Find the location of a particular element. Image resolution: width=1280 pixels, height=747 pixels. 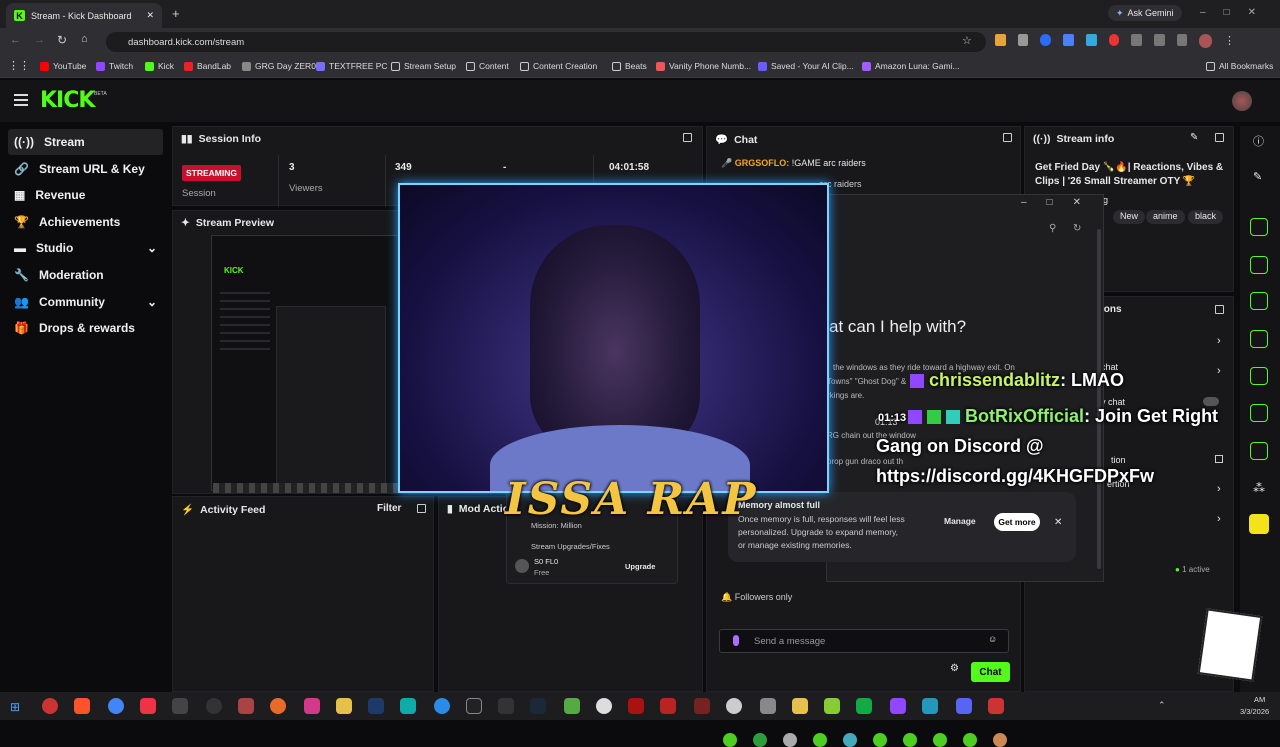

home-icon: ⌂ is located at coordinates (84, 39).